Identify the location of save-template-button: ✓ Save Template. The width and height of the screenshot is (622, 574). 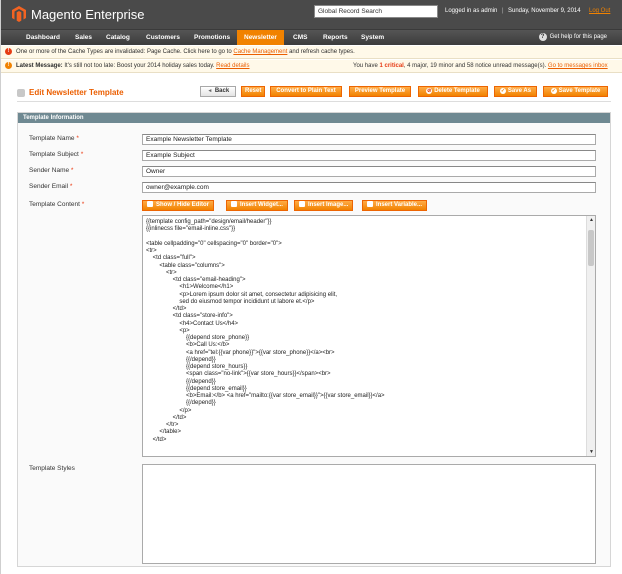
(575, 91).